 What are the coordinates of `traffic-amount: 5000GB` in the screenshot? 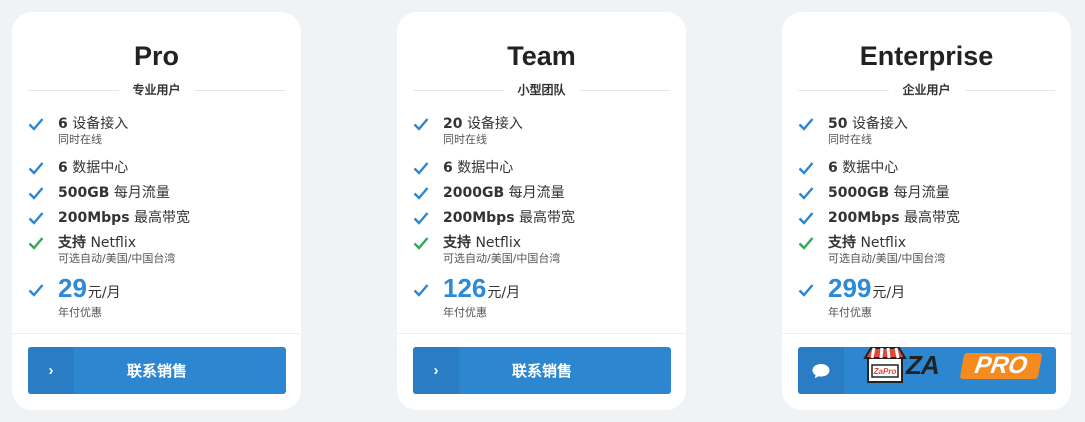 It's located at (859, 193).